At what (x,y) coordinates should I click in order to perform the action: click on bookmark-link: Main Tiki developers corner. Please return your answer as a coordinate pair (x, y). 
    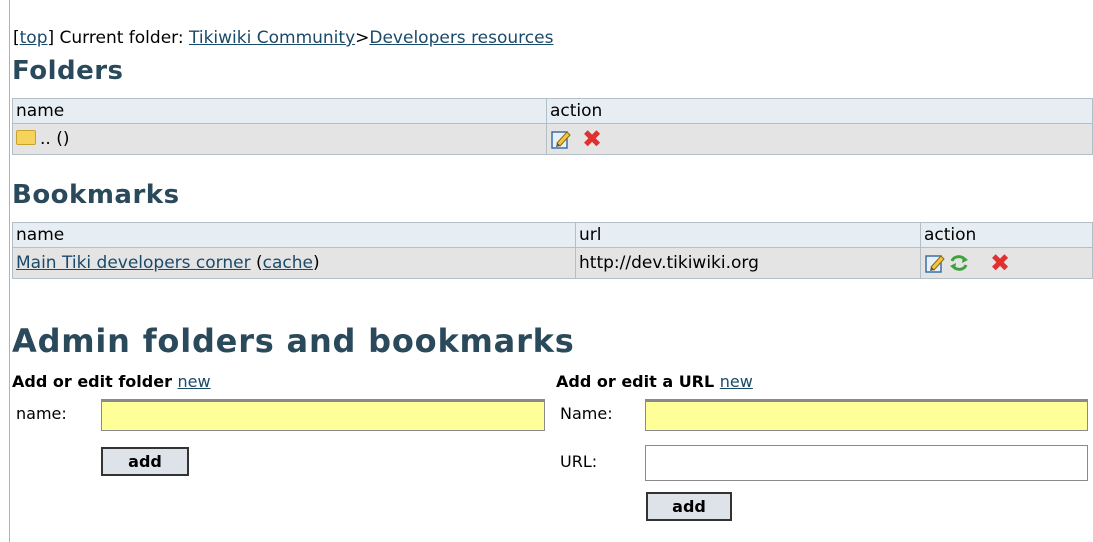
    Looking at the image, I should click on (133, 263).